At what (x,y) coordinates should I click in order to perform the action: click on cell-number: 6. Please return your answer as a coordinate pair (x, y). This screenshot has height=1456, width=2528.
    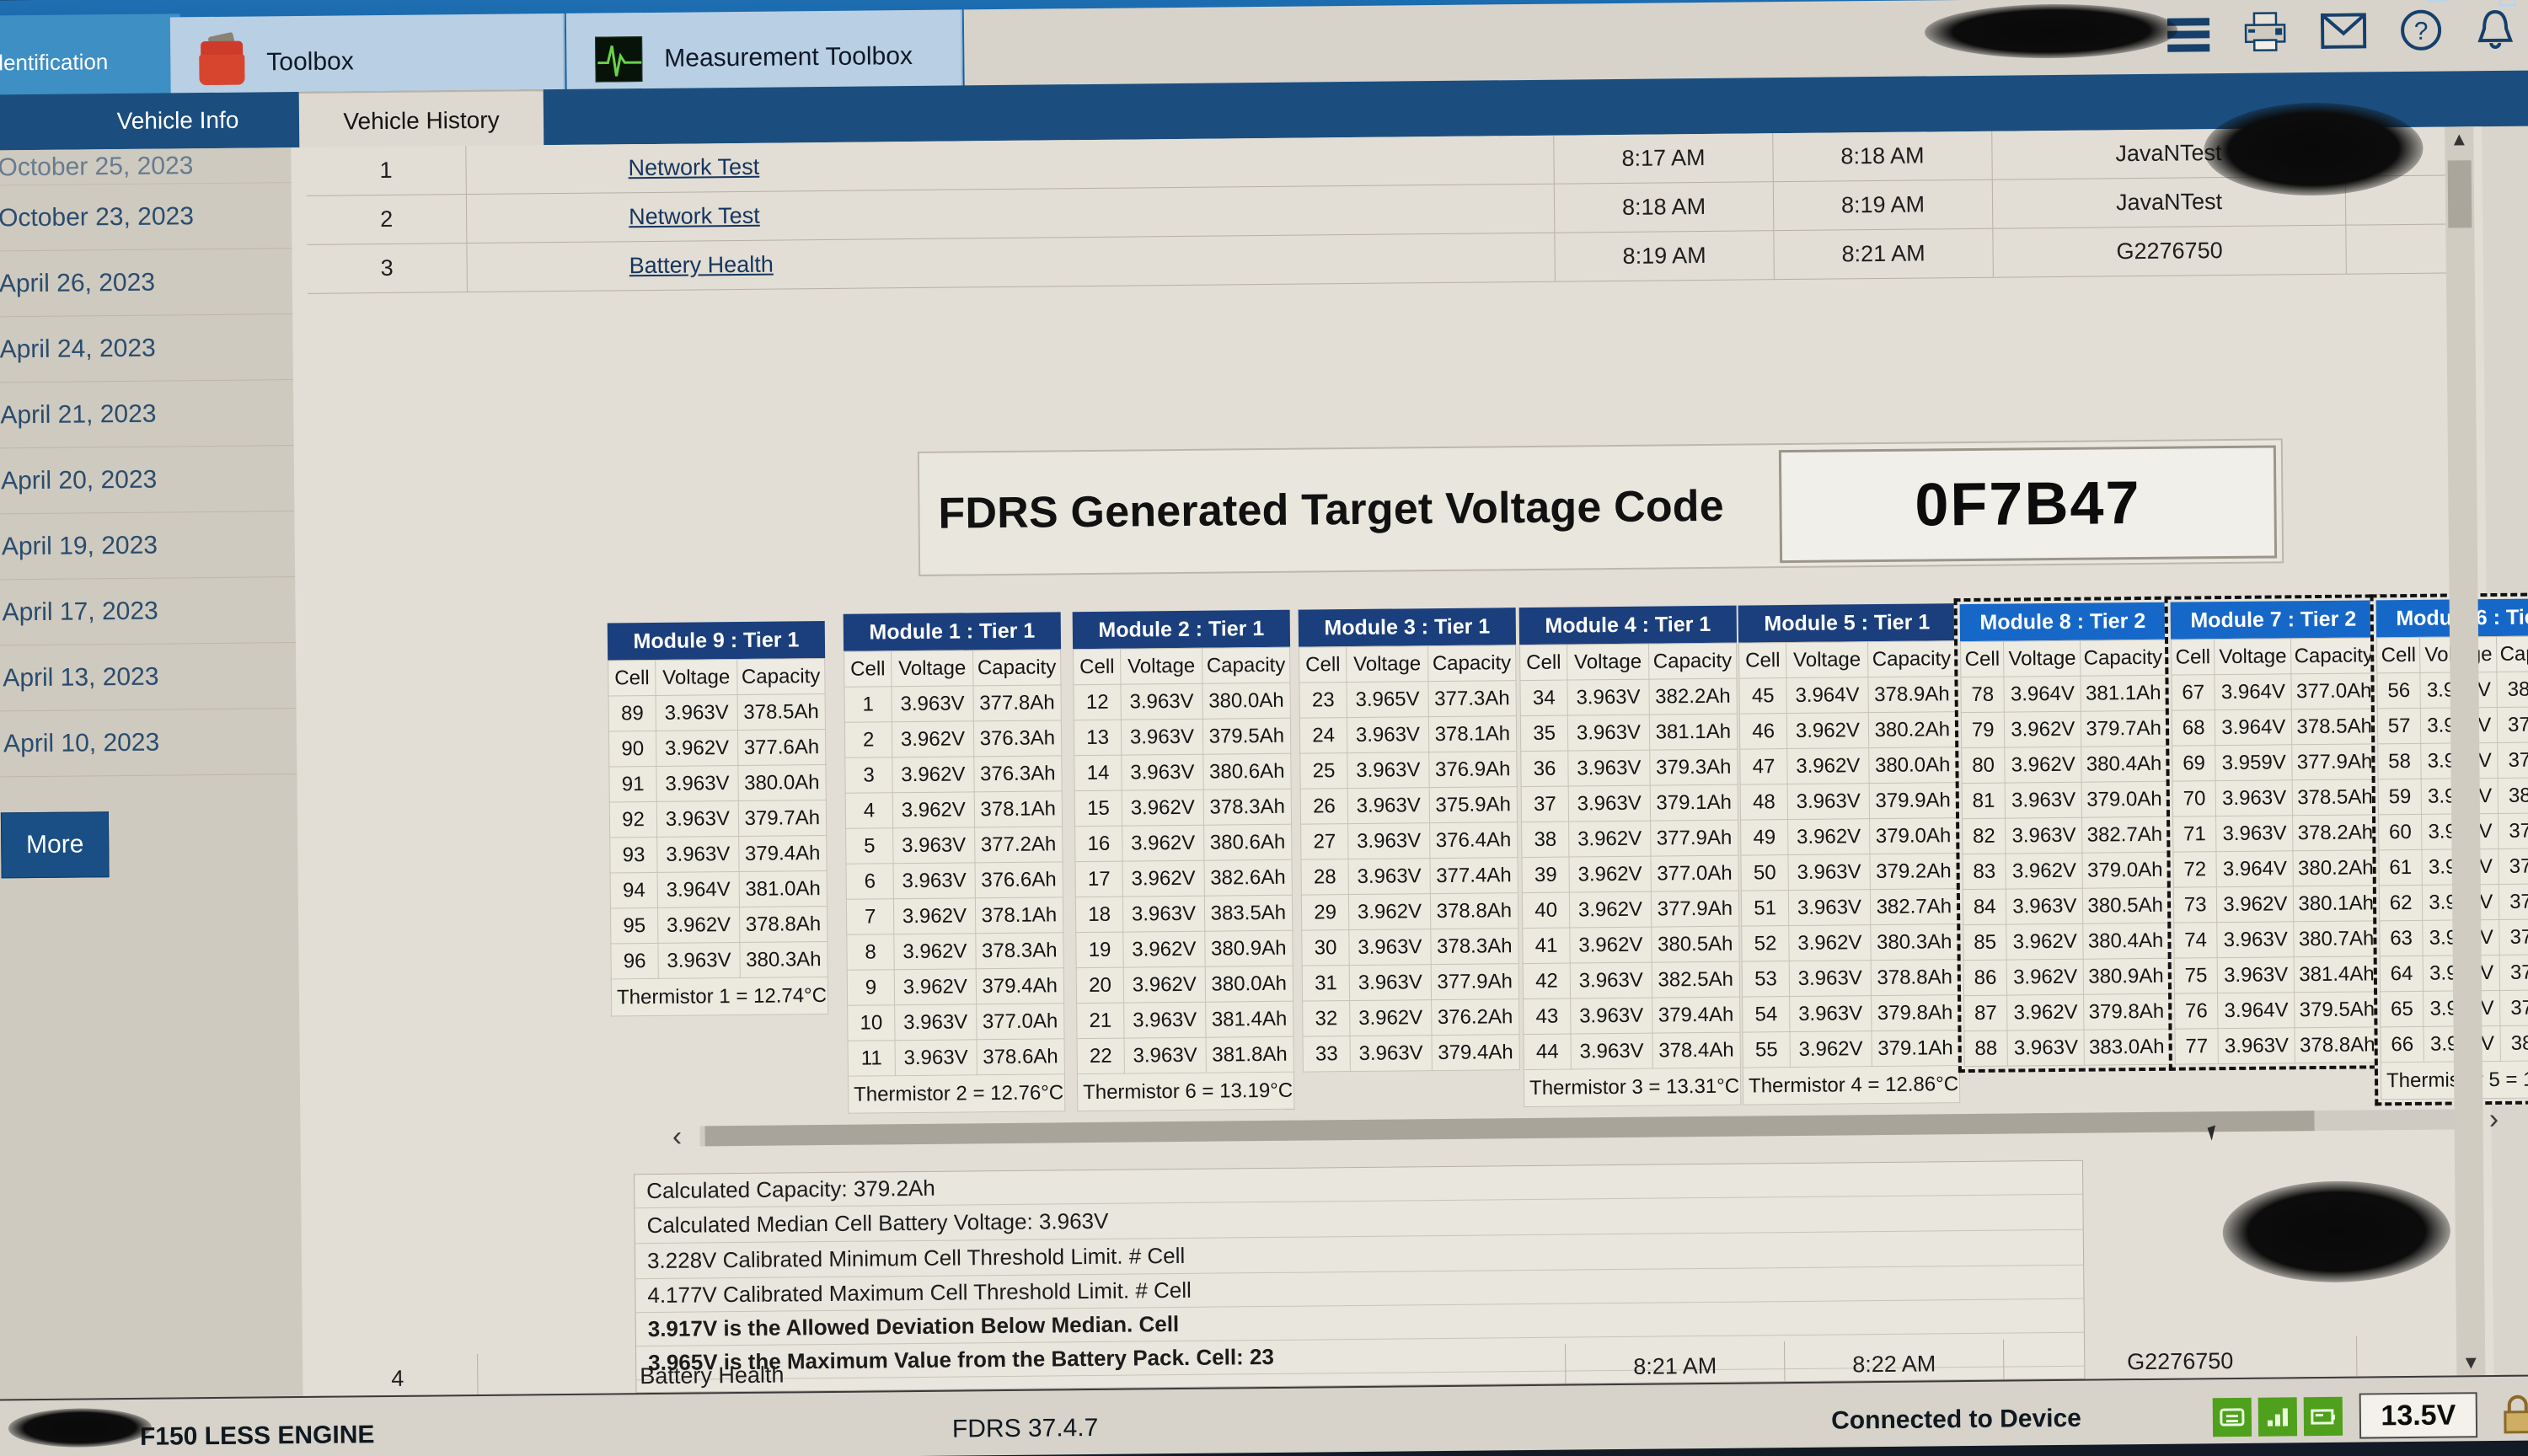
    Looking at the image, I should click on (870, 881).